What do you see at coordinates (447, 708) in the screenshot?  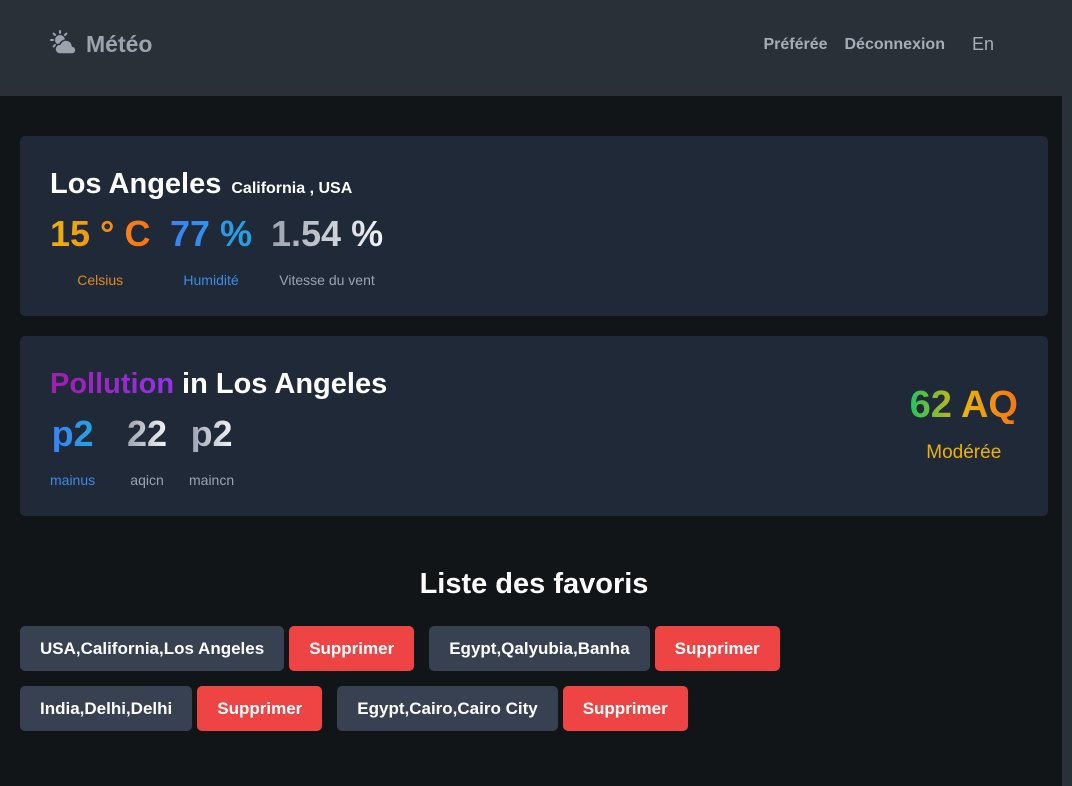 I see `favorite-location-chip: Egypt,Cairo,Cairo City` at bounding box center [447, 708].